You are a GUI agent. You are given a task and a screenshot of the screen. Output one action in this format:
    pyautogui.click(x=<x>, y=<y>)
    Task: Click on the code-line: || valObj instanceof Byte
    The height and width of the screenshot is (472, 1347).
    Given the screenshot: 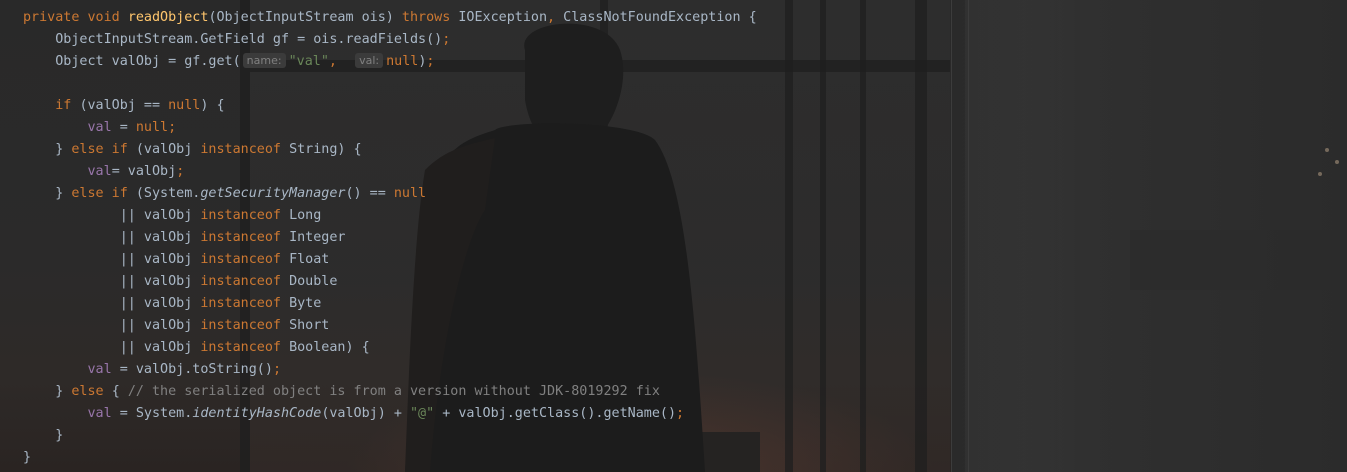 What is the action you would take?
    pyautogui.click(x=172, y=304)
    